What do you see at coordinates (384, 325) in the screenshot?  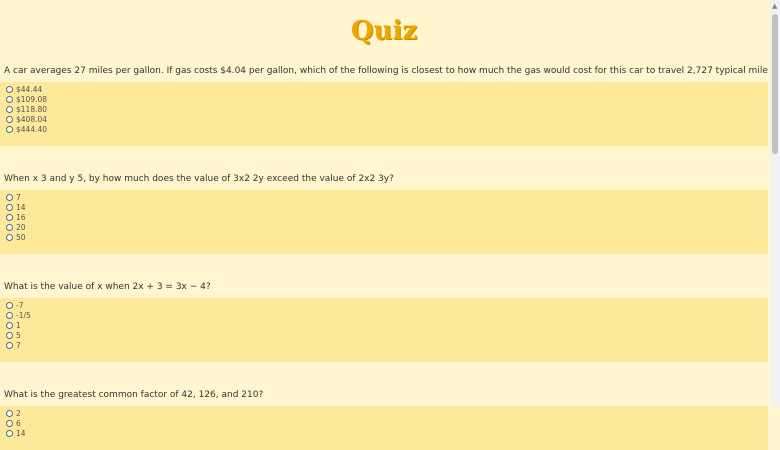 I see `answer-option: 1` at bounding box center [384, 325].